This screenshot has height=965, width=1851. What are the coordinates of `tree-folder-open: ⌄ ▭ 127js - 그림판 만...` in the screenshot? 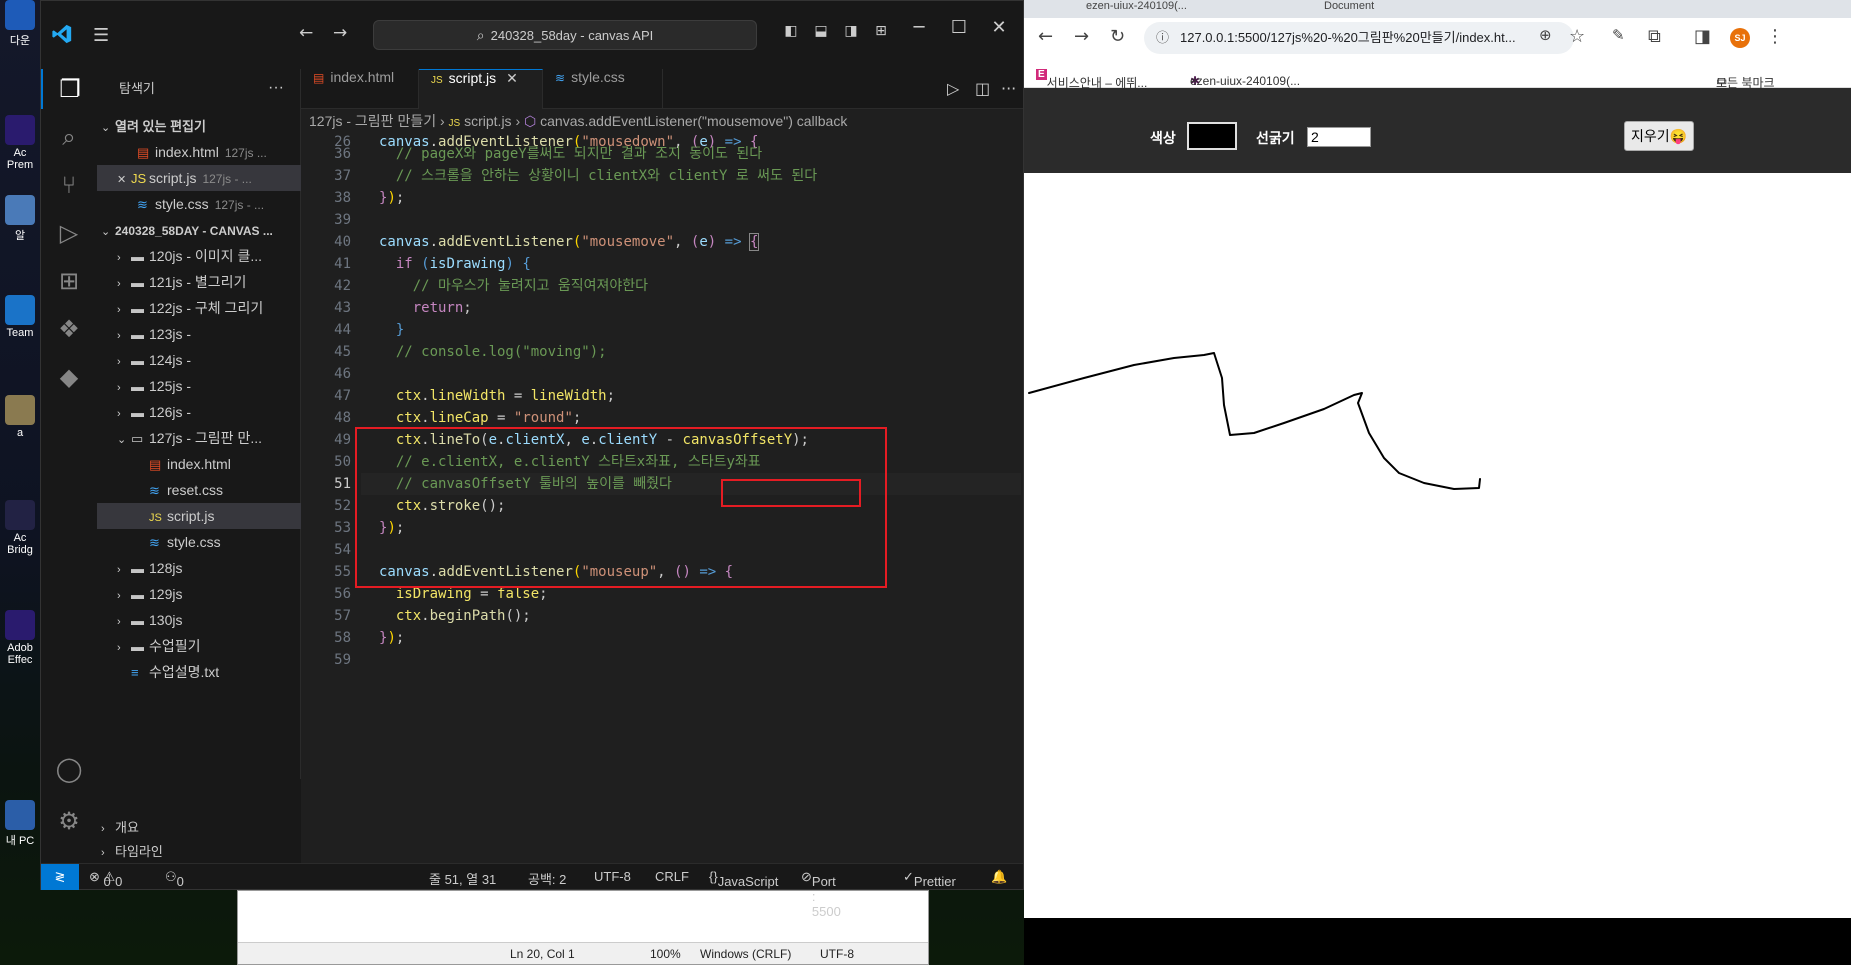 It's located at (199, 438).